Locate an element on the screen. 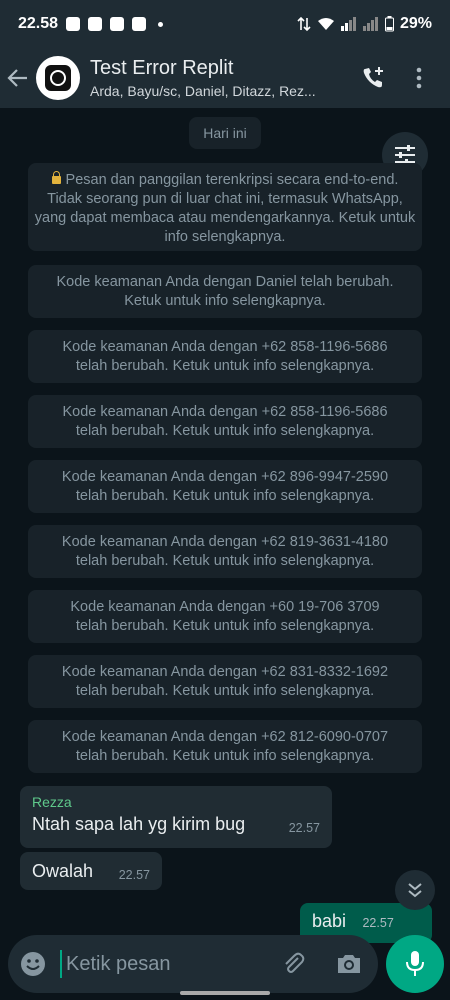 The height and width of the screenshot is (1000, 450). camera-button is located at coordinates (349, 964).